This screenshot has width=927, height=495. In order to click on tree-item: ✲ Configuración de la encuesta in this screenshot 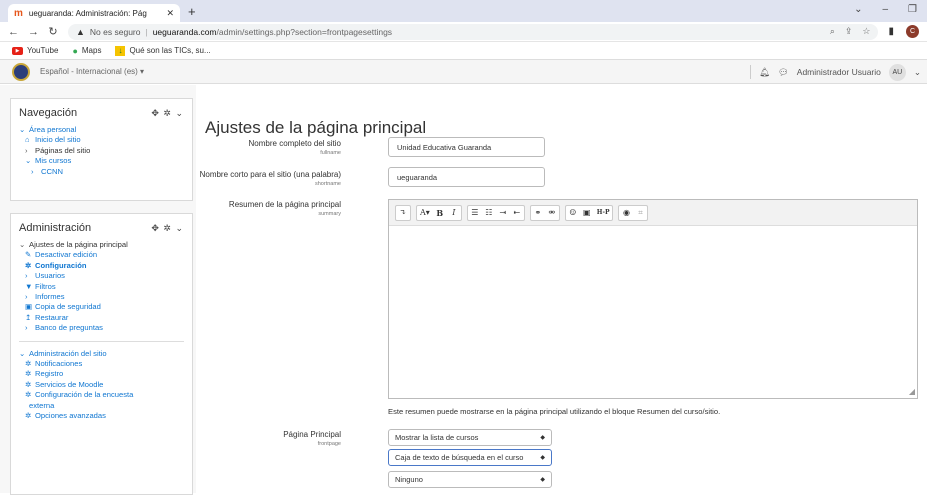, I will do `click(101, 395)`.